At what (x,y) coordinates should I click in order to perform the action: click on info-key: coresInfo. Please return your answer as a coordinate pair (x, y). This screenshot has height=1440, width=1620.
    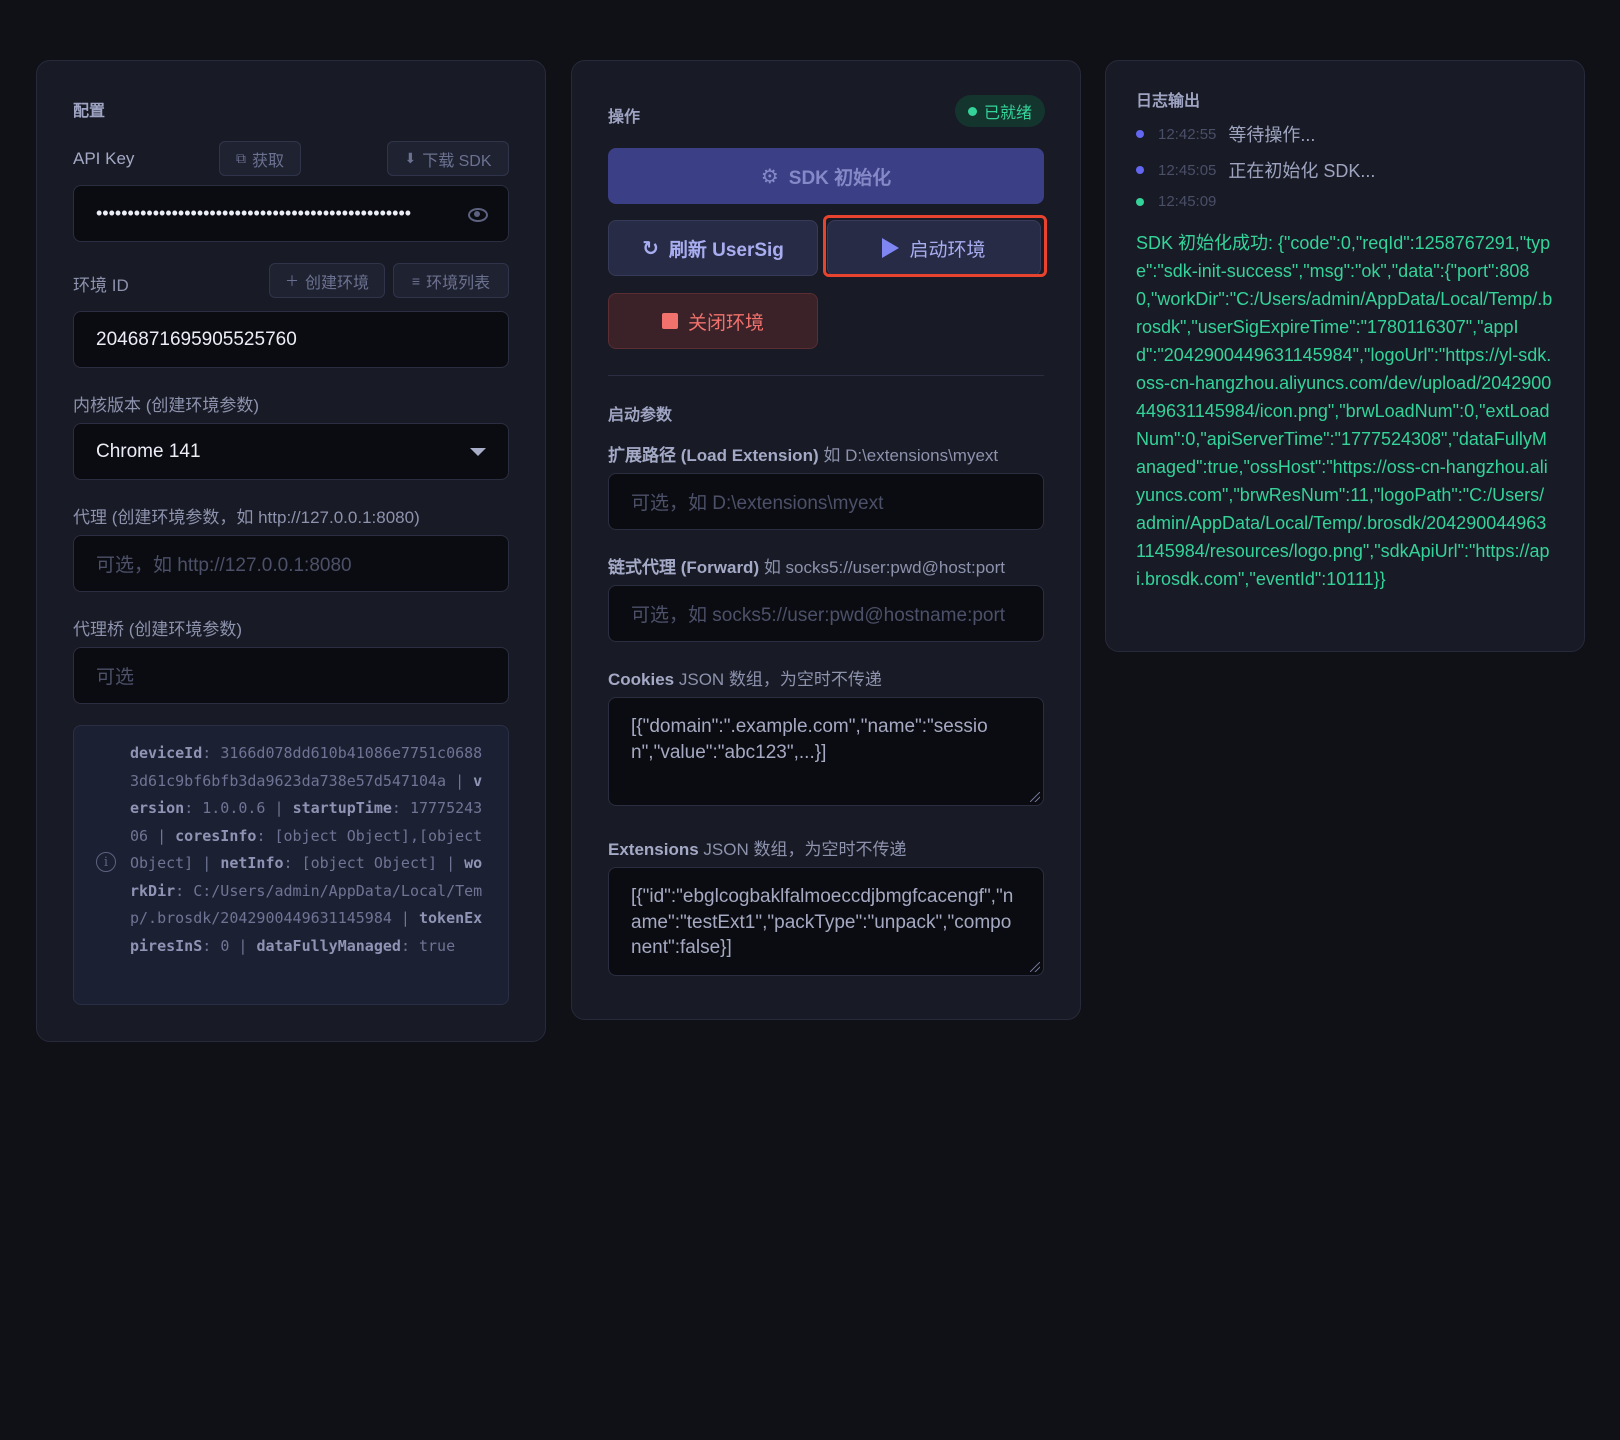
    Looking at the image, I should click on (216, 835).